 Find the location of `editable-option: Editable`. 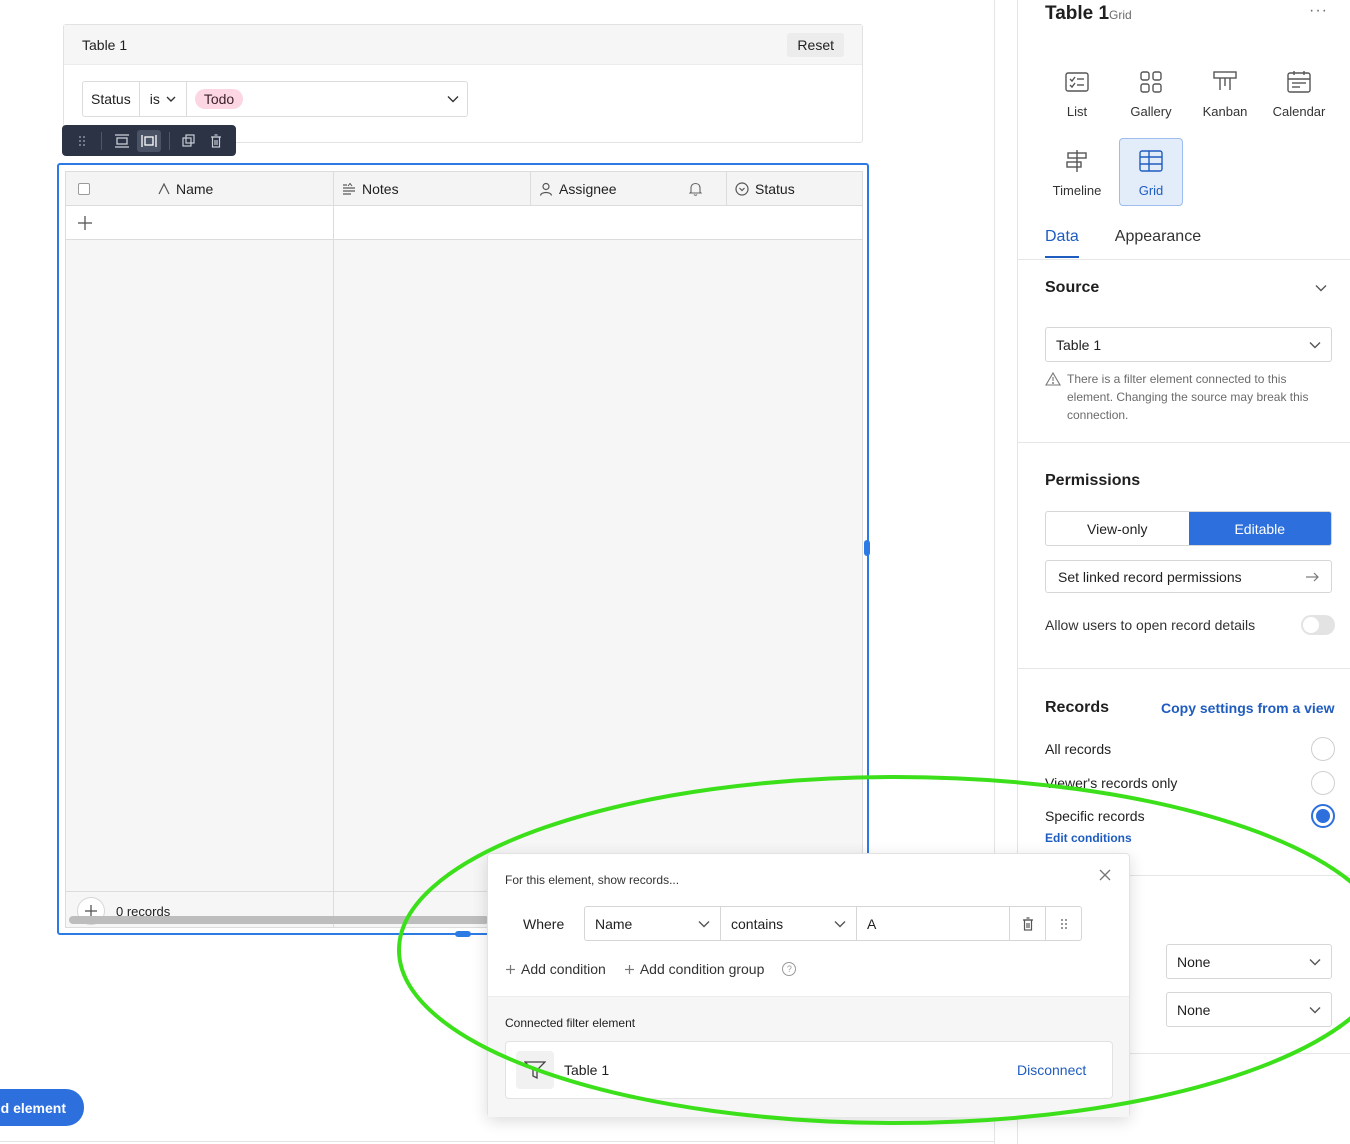

editable-option: Editable is located at coordinates (1259, 528).